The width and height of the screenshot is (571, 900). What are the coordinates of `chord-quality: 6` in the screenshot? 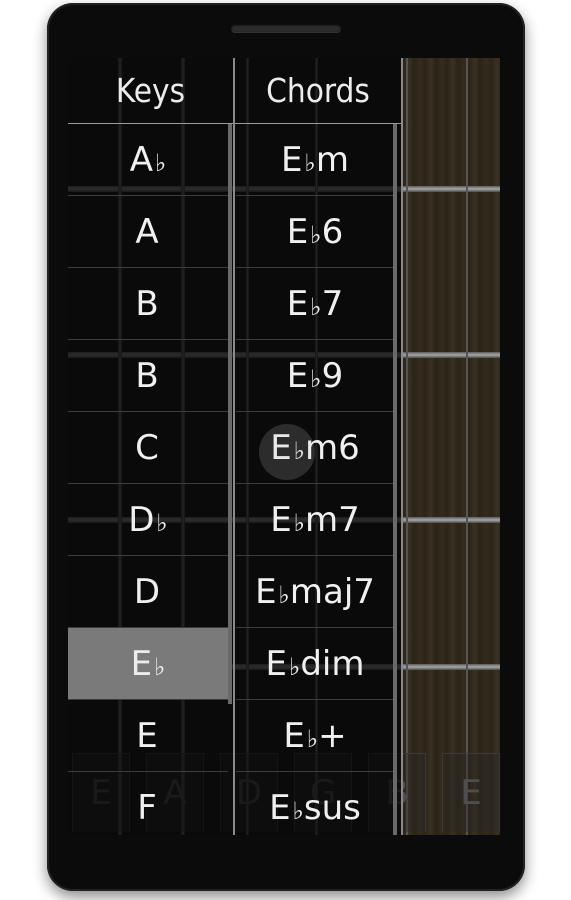 It's located at (332, 232).